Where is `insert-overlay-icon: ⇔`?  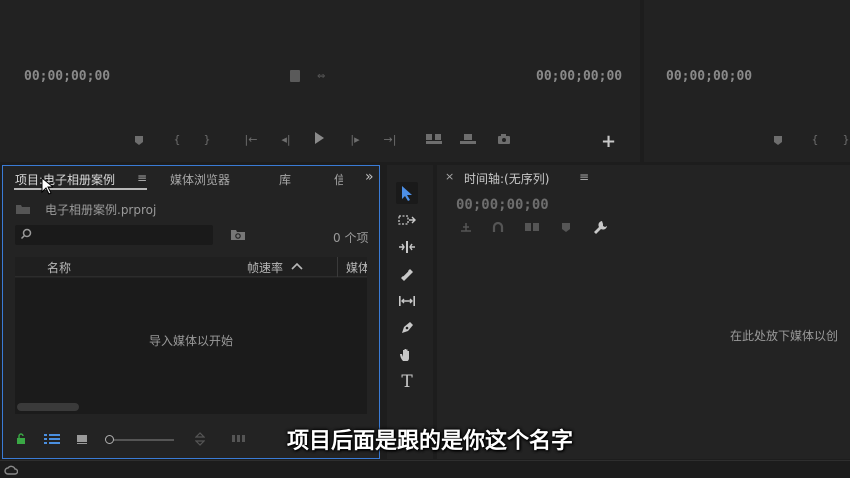
insert-overlay-icon: ⇔ is located at coordinates (321, 76).